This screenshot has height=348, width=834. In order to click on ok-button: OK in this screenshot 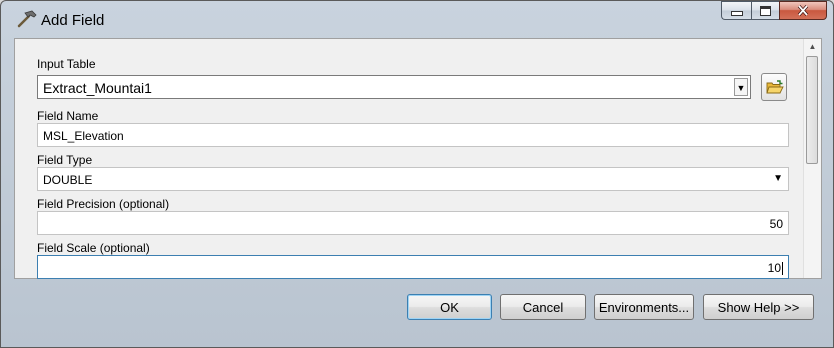, I will do `click(449, 307)`.